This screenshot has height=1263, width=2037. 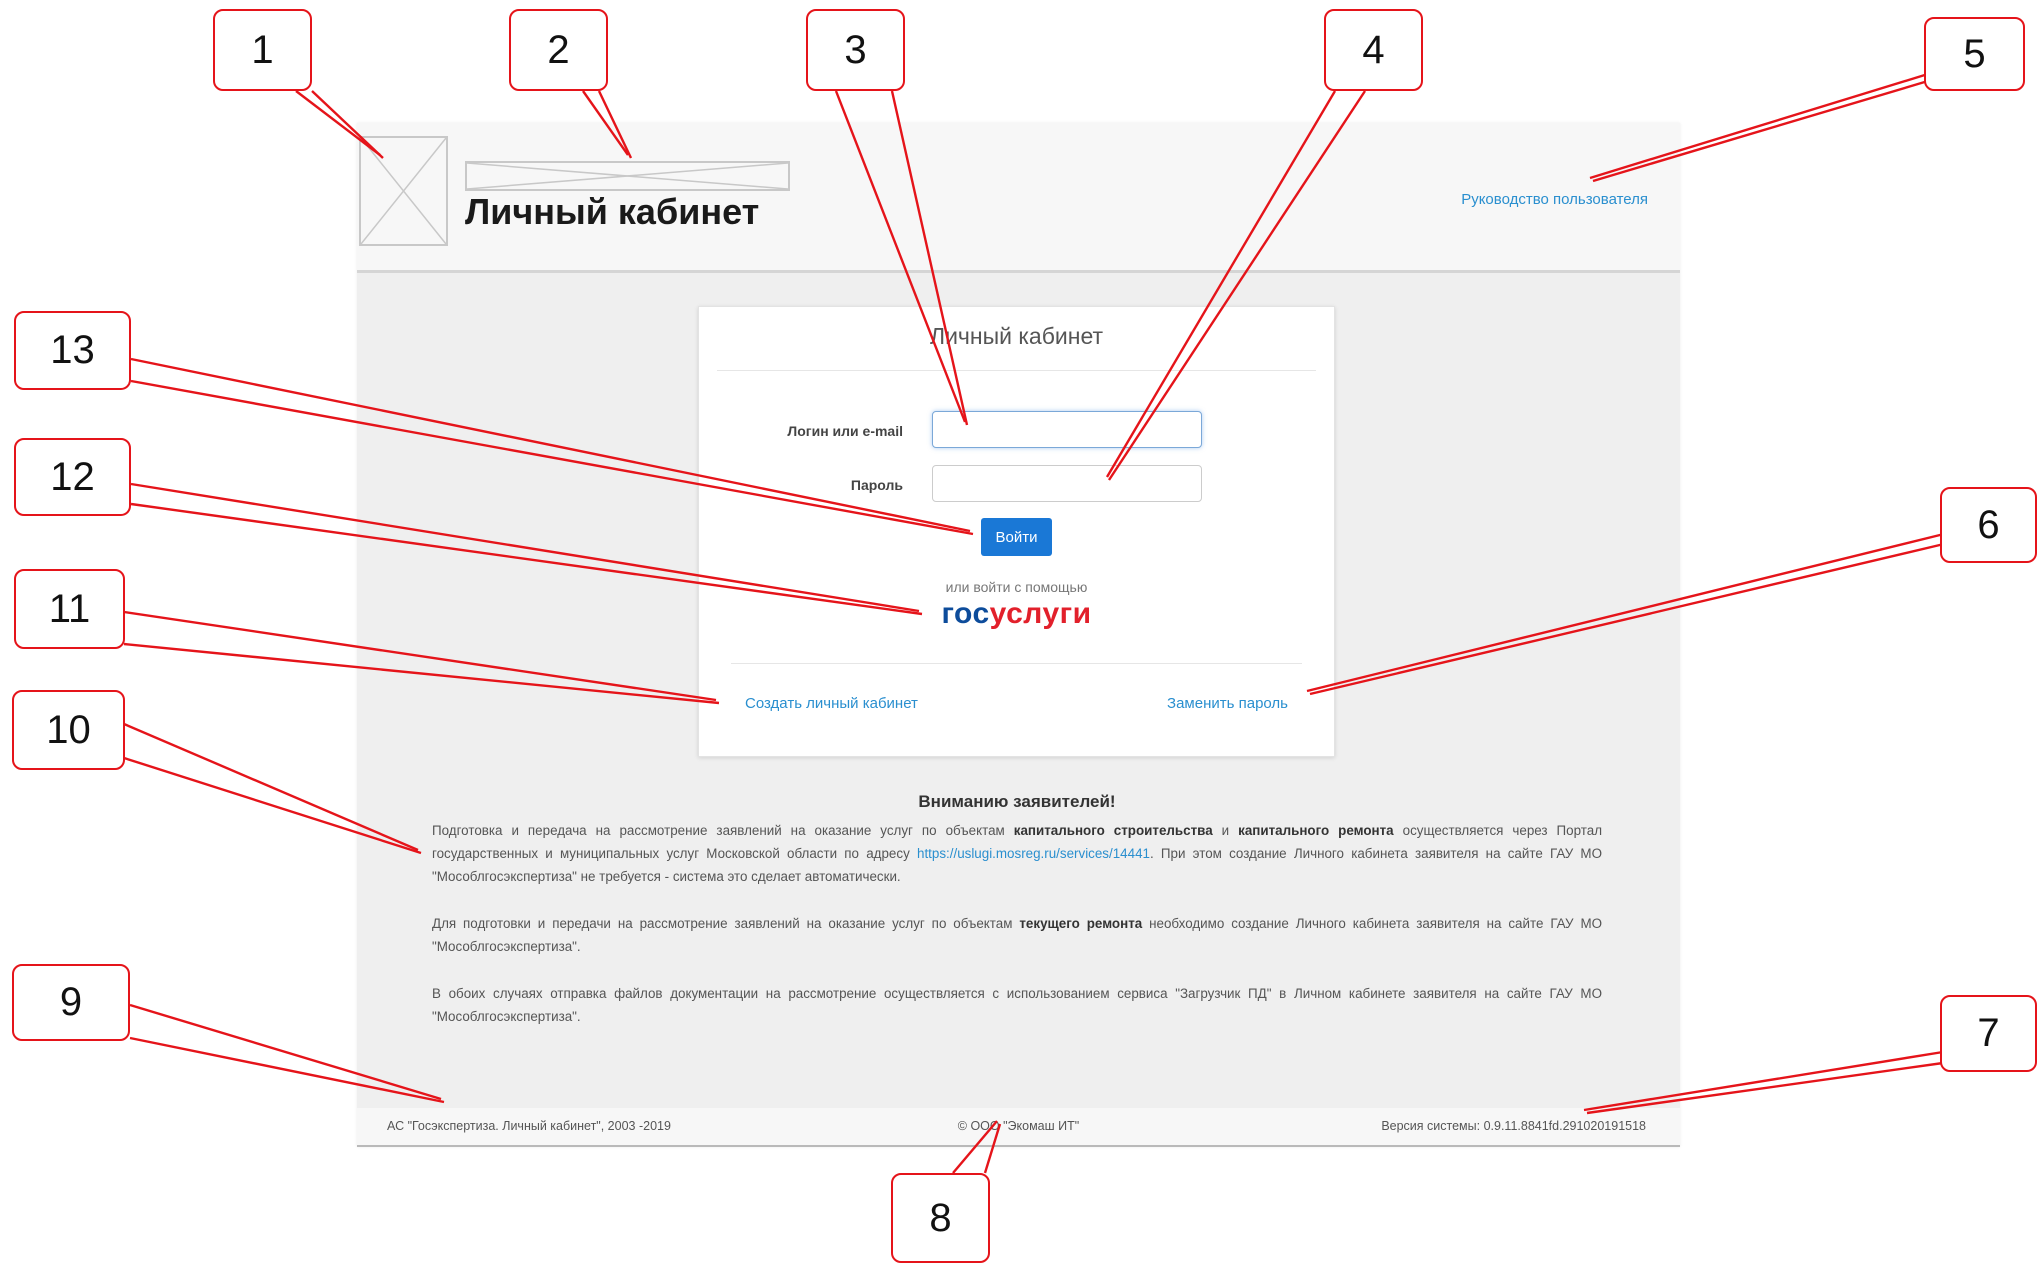 What do you see at coordinates (1067, 429) in the screenshot?
I see `login-input` at bounding box center [1067, 429].